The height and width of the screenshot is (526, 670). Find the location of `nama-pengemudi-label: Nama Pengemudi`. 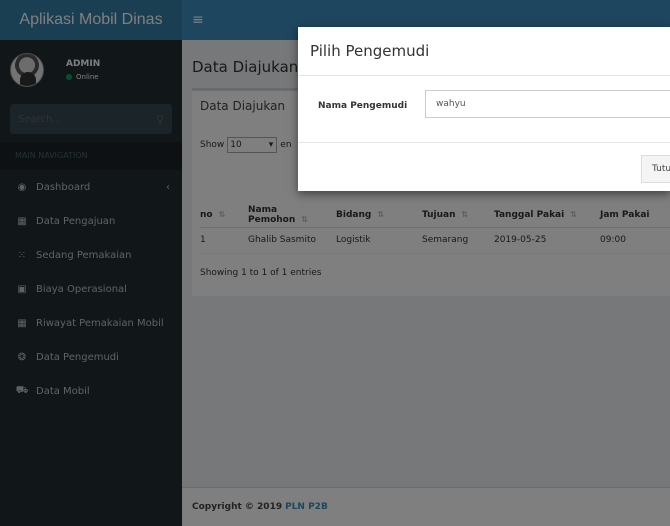

nama-pengemudi-label: Nama Pengemudi is located at coordinates (363, 106).